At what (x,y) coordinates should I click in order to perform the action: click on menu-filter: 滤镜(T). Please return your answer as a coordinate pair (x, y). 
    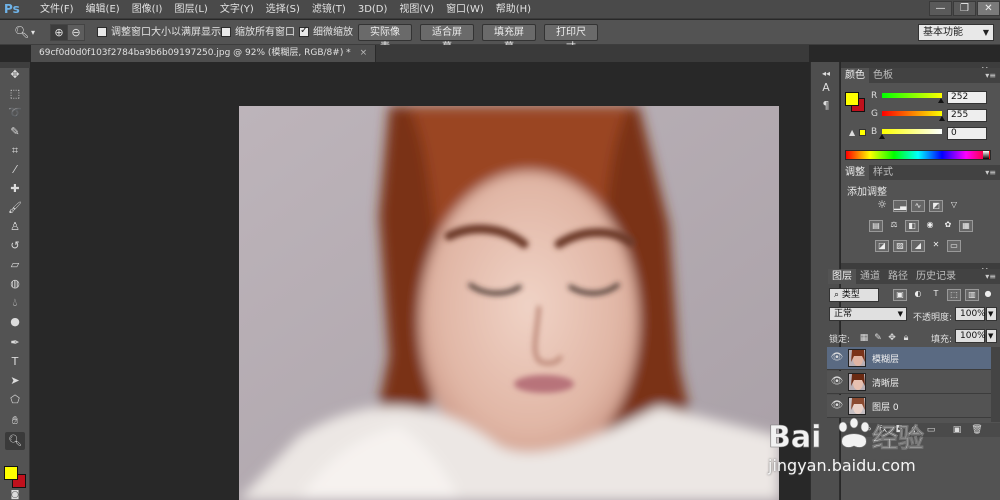
    Looking at the image, I should click on (329, 9).